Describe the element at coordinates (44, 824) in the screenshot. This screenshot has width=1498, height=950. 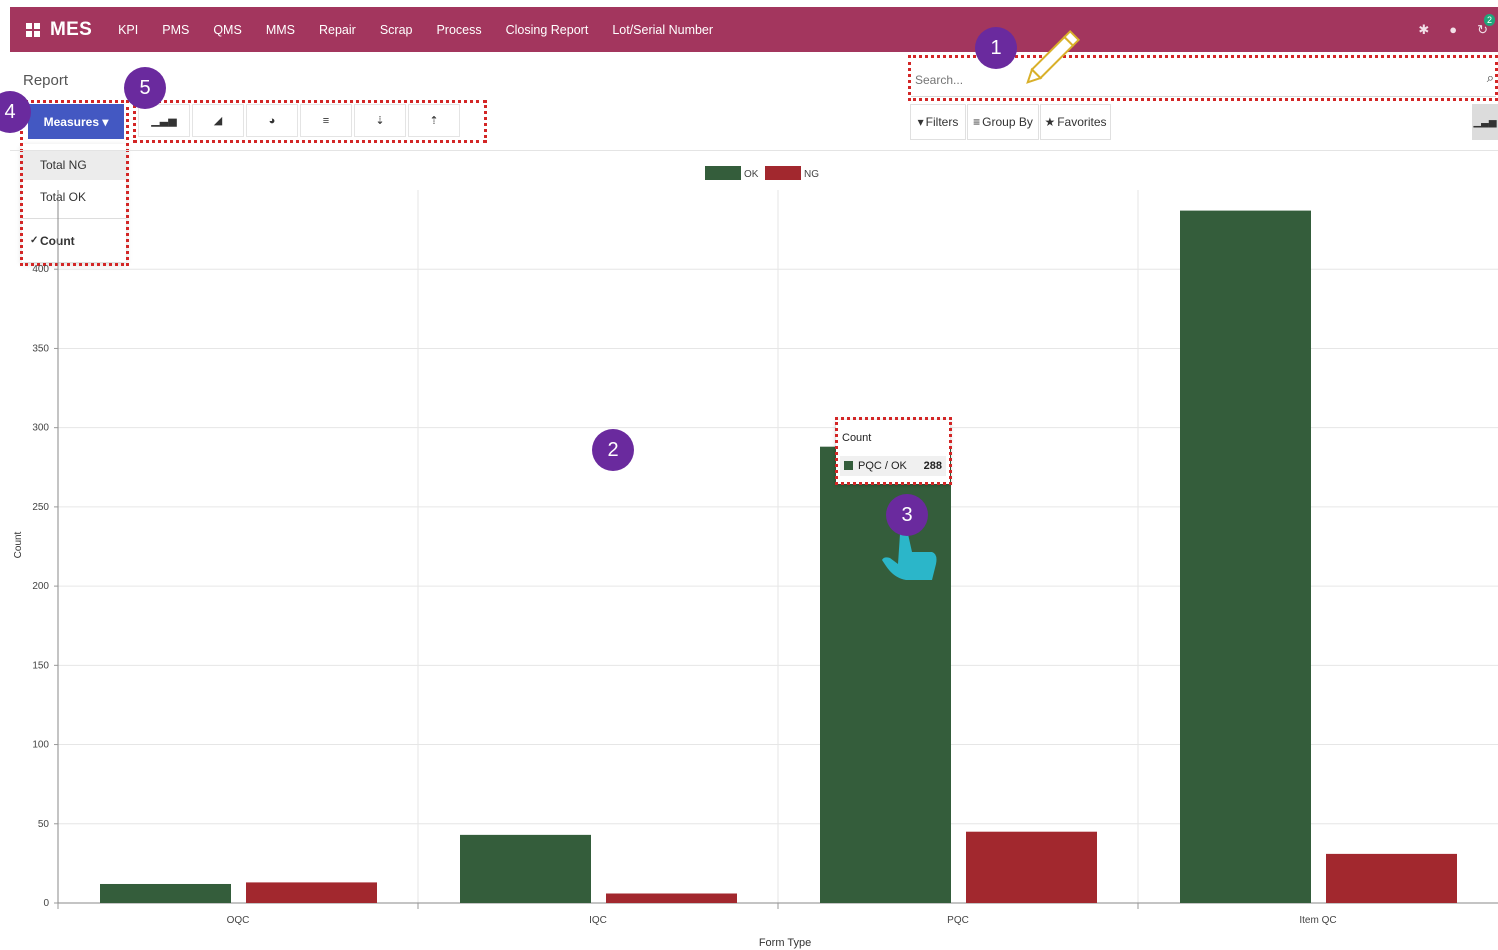
I see `y-tick-label: 50` at that location.